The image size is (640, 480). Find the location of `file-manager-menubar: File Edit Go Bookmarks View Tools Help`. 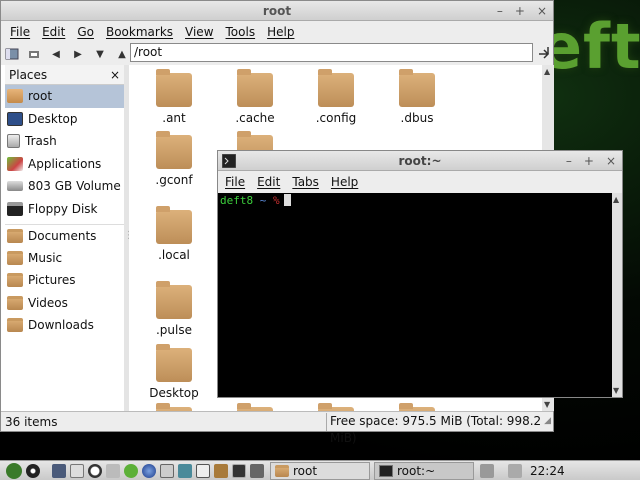

file-manager-menubar: File Edit Go Bookmarks View Tools Help is located at coordinates (277, 32).